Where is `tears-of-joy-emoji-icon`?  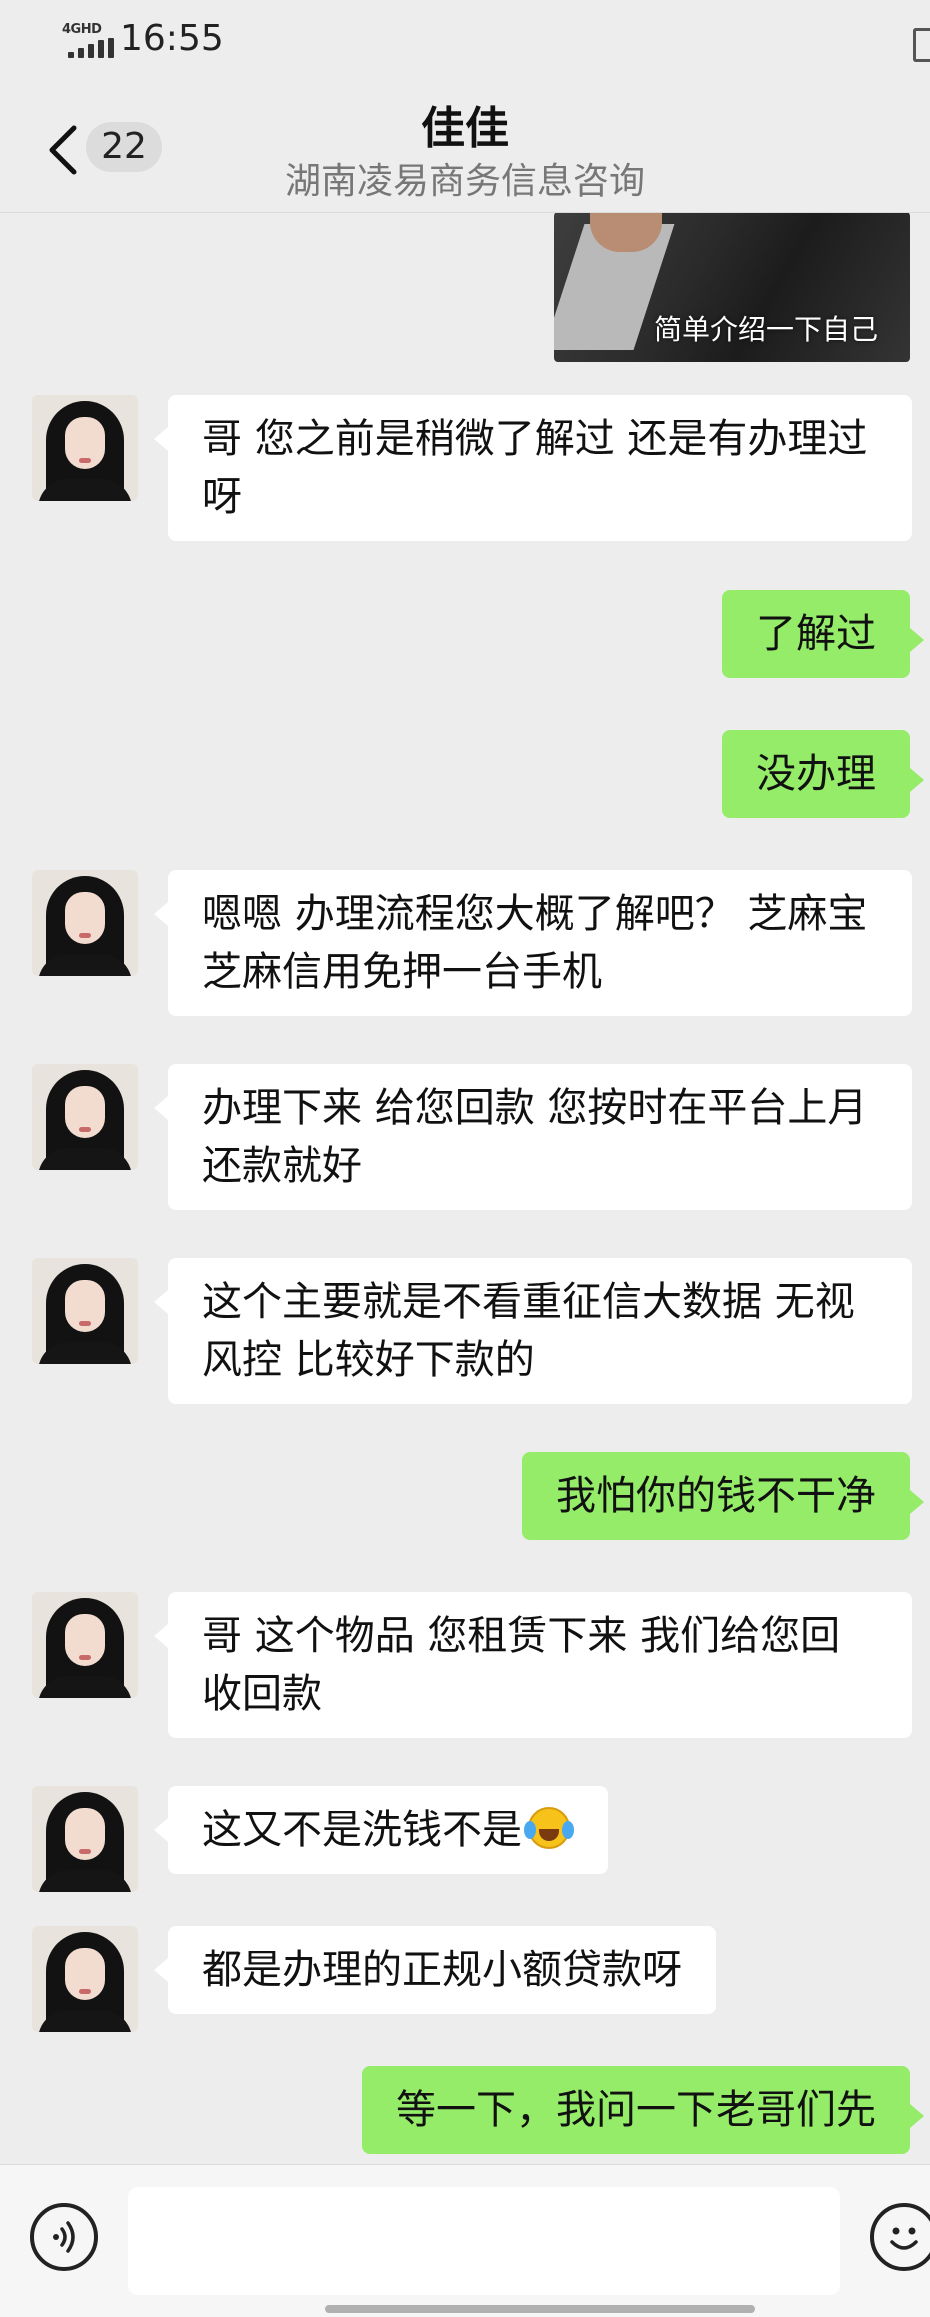 tears-of-joy-emoji-icon is located at coordinates (549, 1828).